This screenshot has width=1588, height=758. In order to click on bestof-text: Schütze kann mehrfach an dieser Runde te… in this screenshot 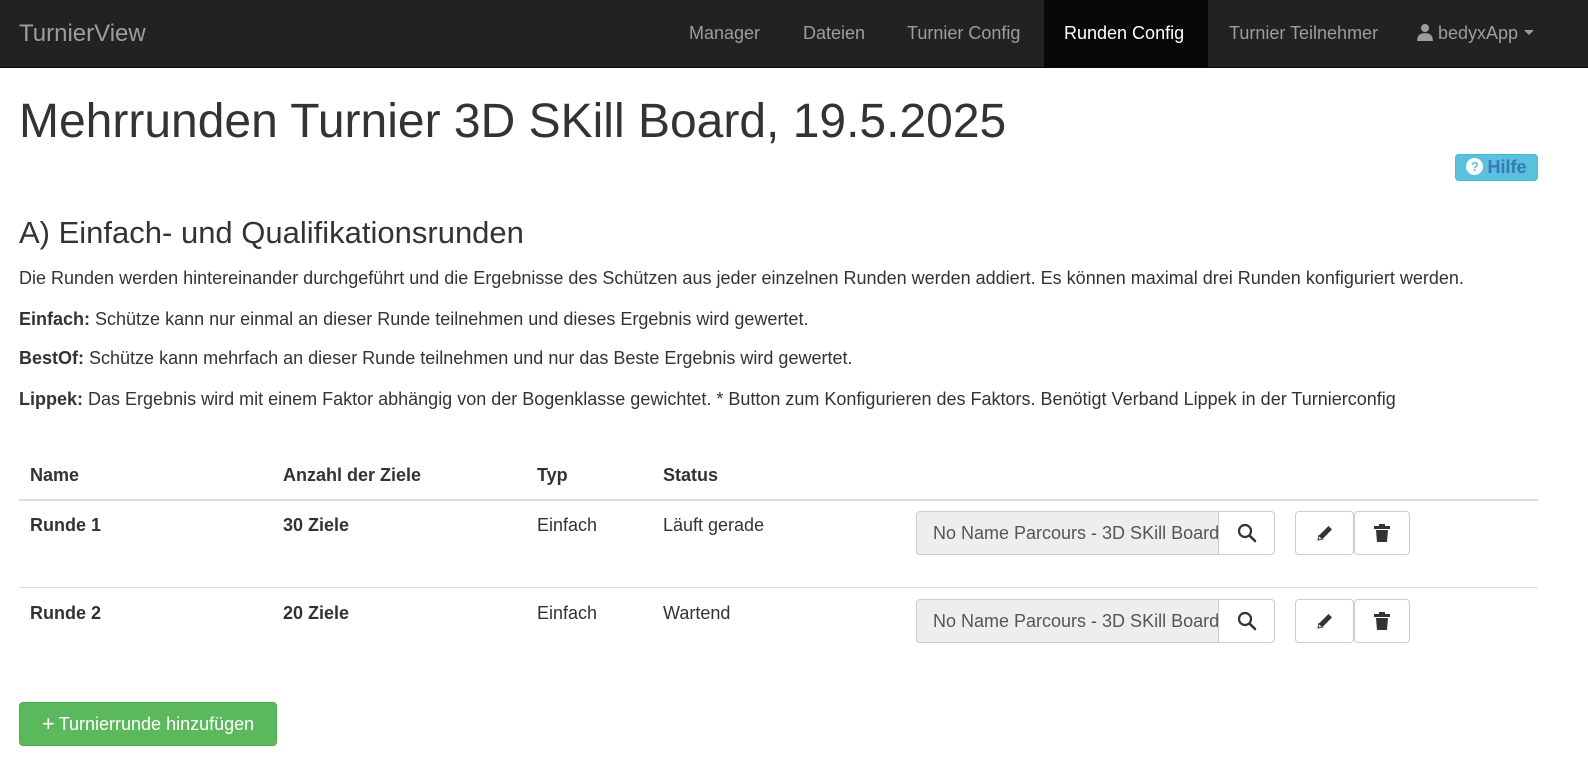, I will do `click(471, 358)`.